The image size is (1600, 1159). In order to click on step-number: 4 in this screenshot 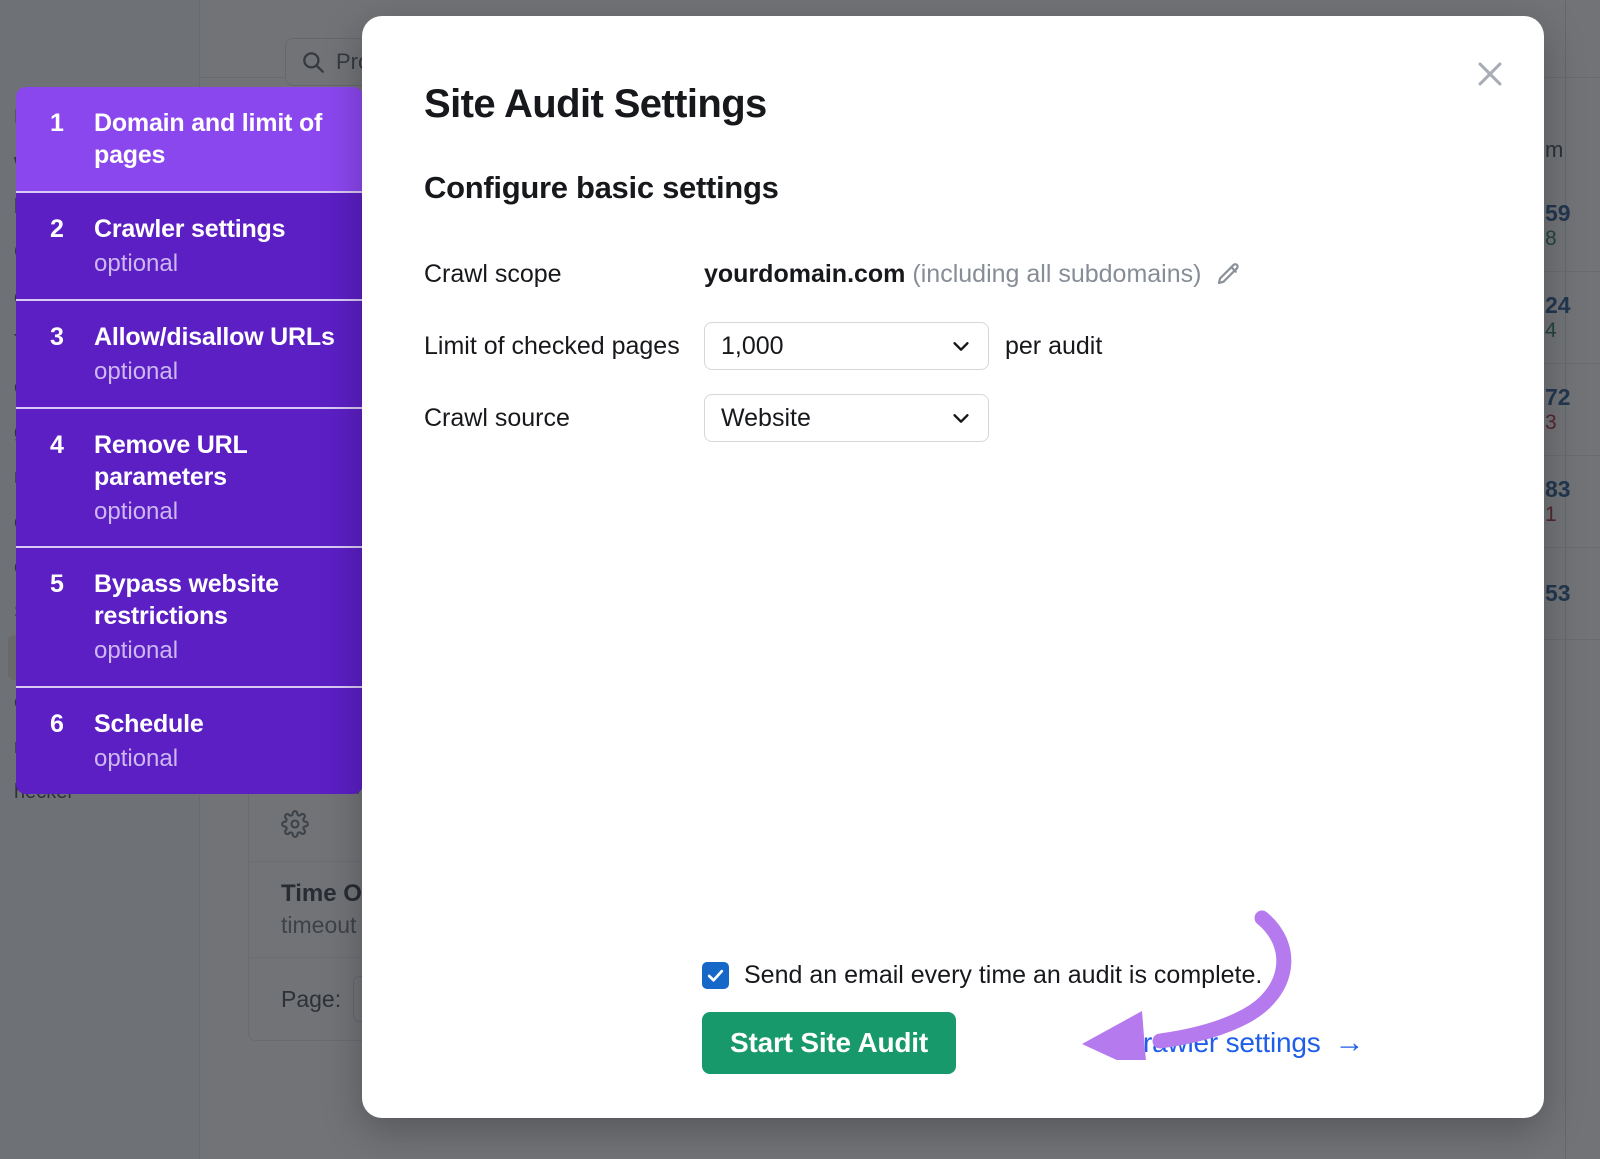, I will do `click(57, 444)`.